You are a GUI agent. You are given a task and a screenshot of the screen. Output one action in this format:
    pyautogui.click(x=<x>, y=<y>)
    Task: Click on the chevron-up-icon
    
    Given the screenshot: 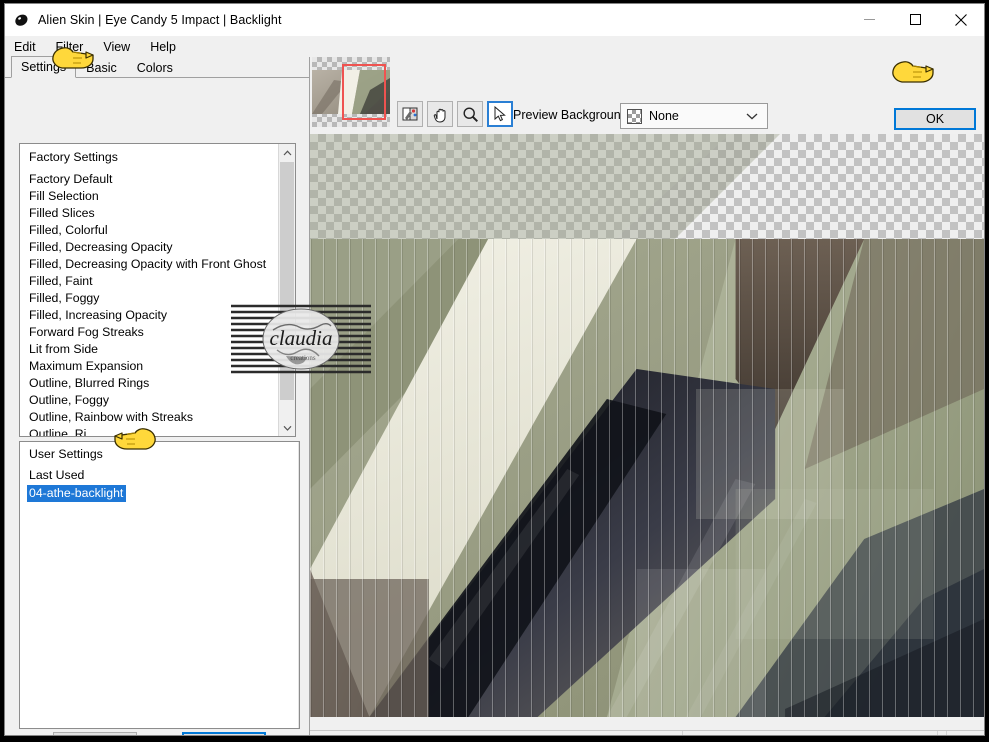 What is the action you would take?
    pyautogui.click(x=287, y=152)
    